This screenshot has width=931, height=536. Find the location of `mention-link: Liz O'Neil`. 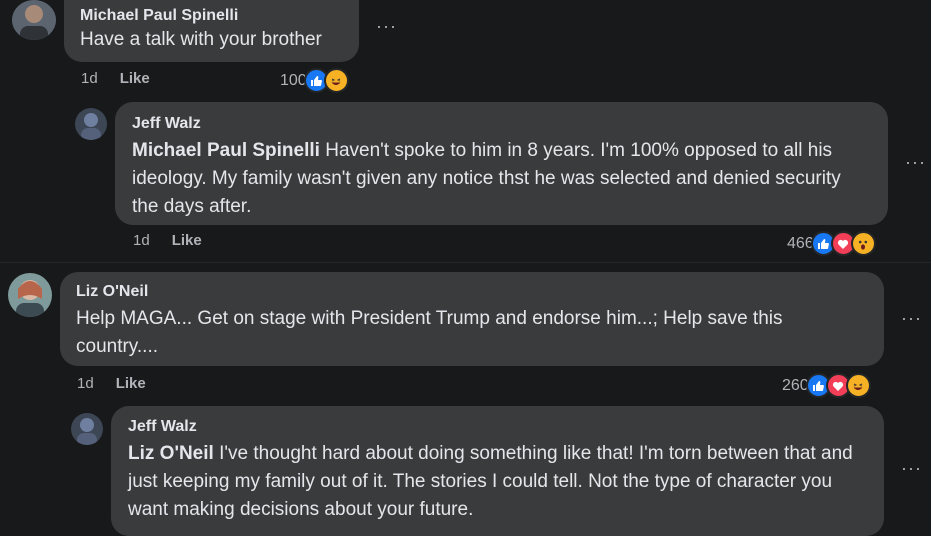

mention-link: Liz O'Neil is located at coordinates (171, 453).